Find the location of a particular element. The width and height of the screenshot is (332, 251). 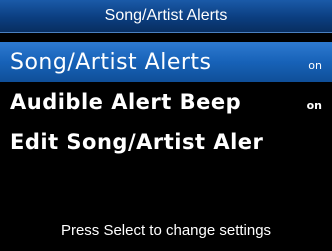

menu-item-label: Song/Artist Alerts is located at coordinates (111, 62).